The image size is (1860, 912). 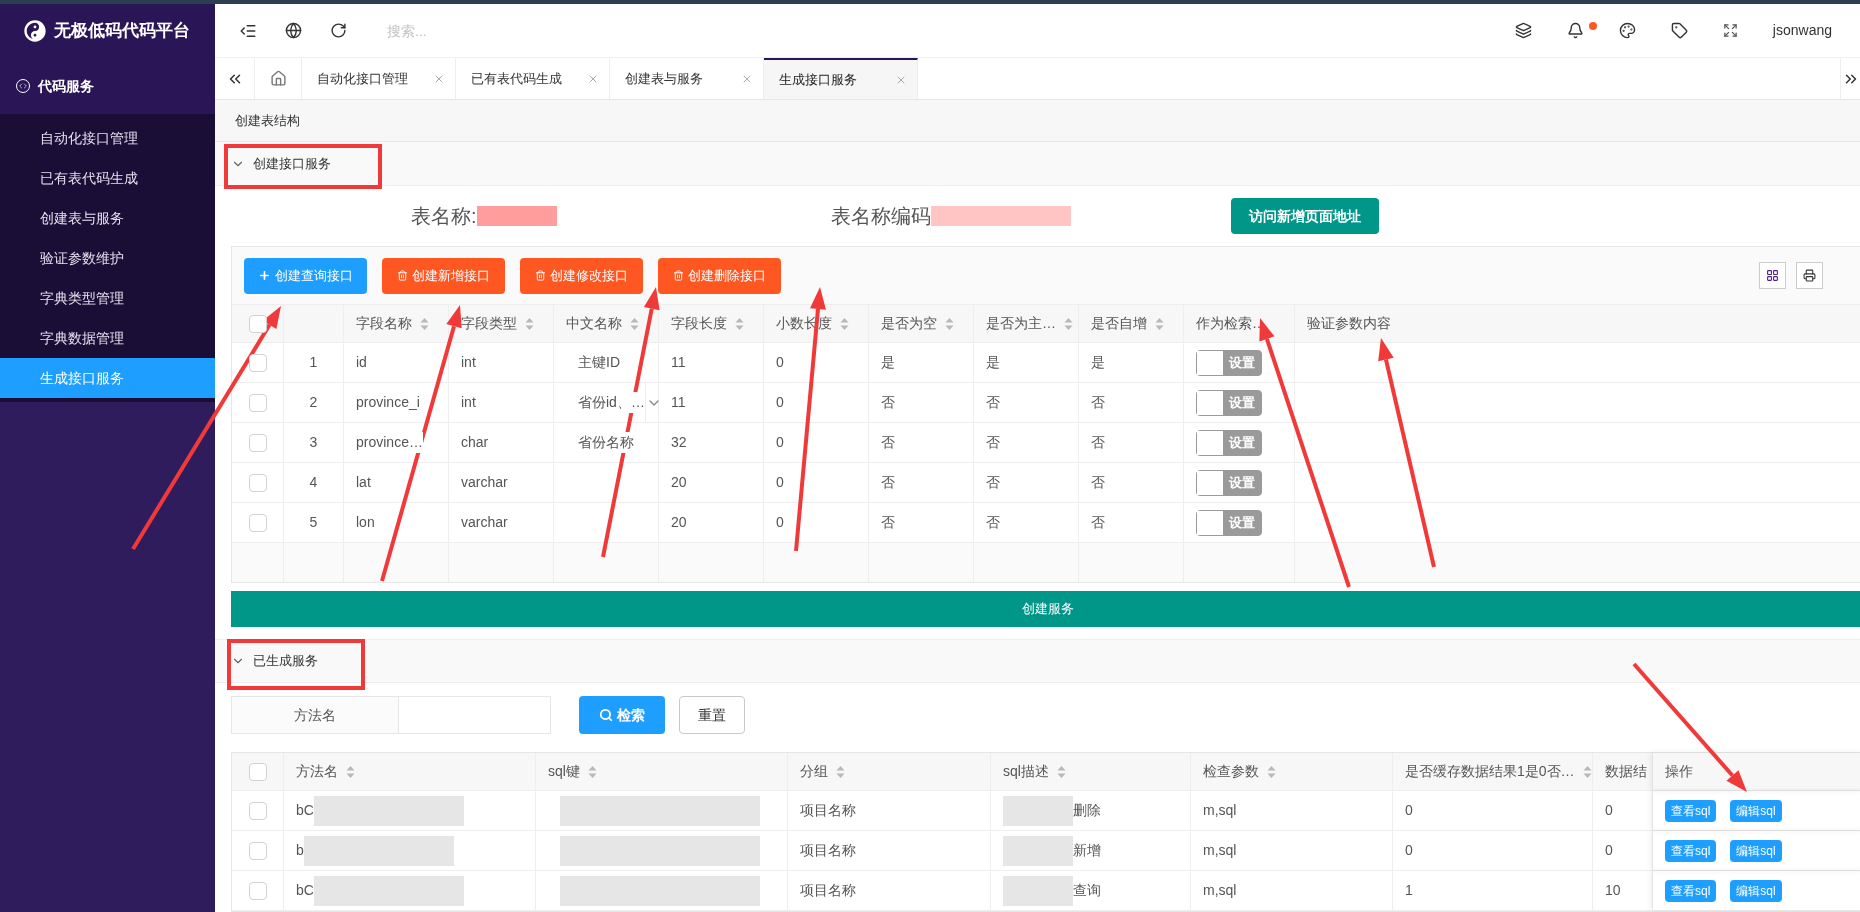 I want to click on search-icon, so click(x=606, y=715).